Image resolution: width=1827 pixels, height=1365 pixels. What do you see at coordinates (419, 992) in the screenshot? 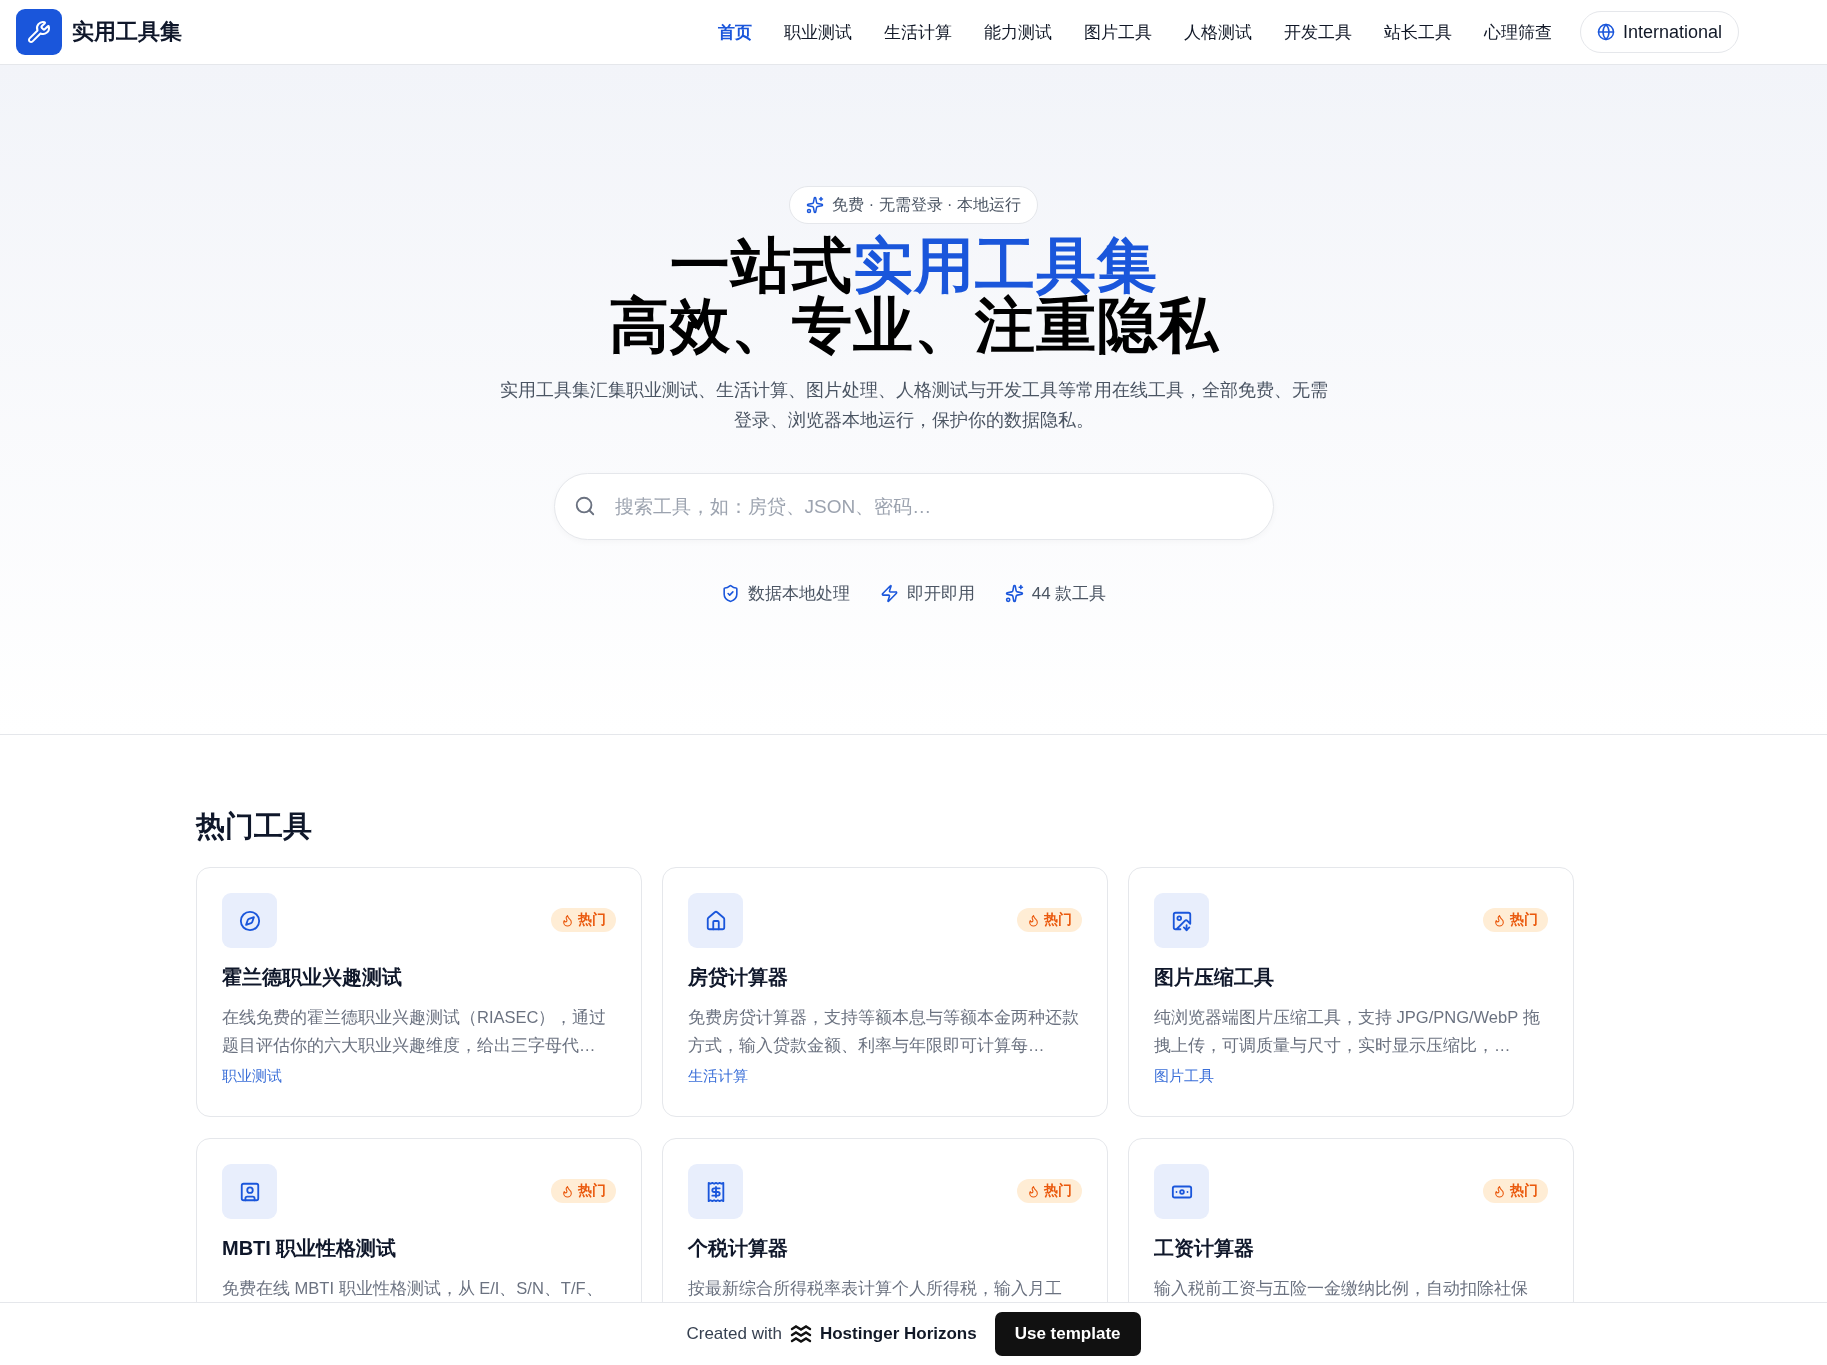
I see `tool-card: 热门 霍兰德职业兴趣测试 在线免费的霍兰德职业兴趣测试（RIASEC），通过题目评估你的六大职业兴趣维度，给出三字母代… 职业测试` at bounding box center [419, 992].